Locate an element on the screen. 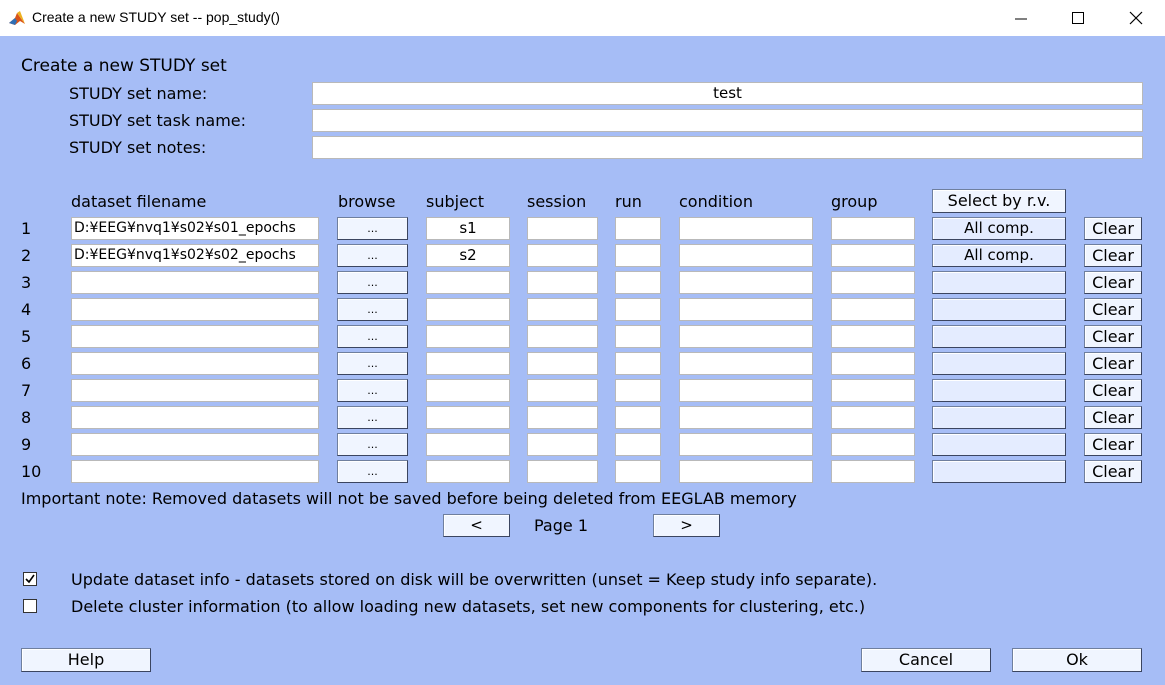 The image size is (1165, 685). subject-input: s1 is located at coordinates (468, 228).